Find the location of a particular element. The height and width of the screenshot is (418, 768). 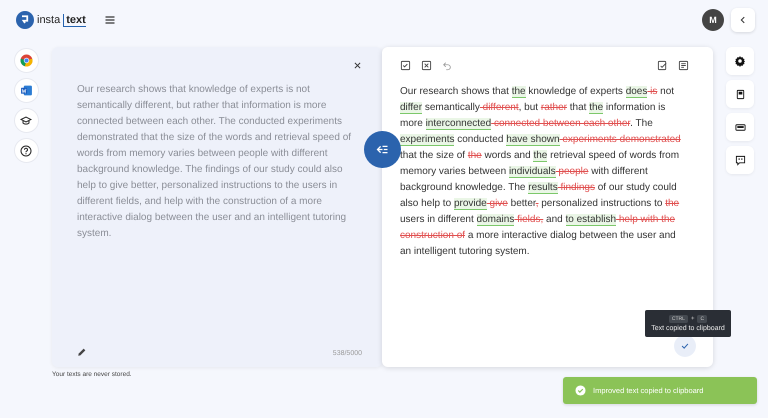

feedback-button is located at coordinates (740, 160).